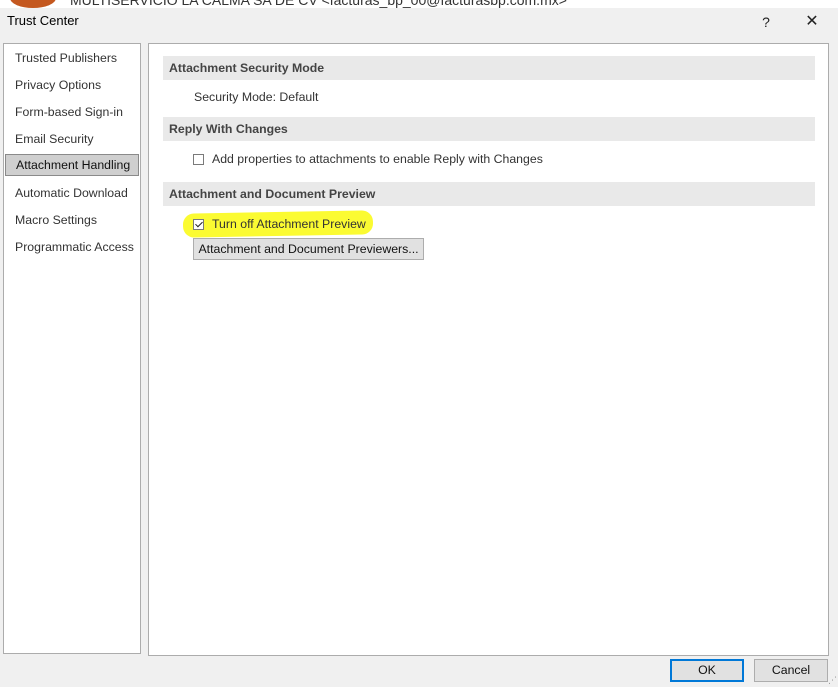 Image resolution: width=838 pixels, height=687 pixels. Describe the element at coordinates (72, 247) in the screenshot. I see `sidebar-item-programmatic-access: Programmatic Access` at that location.